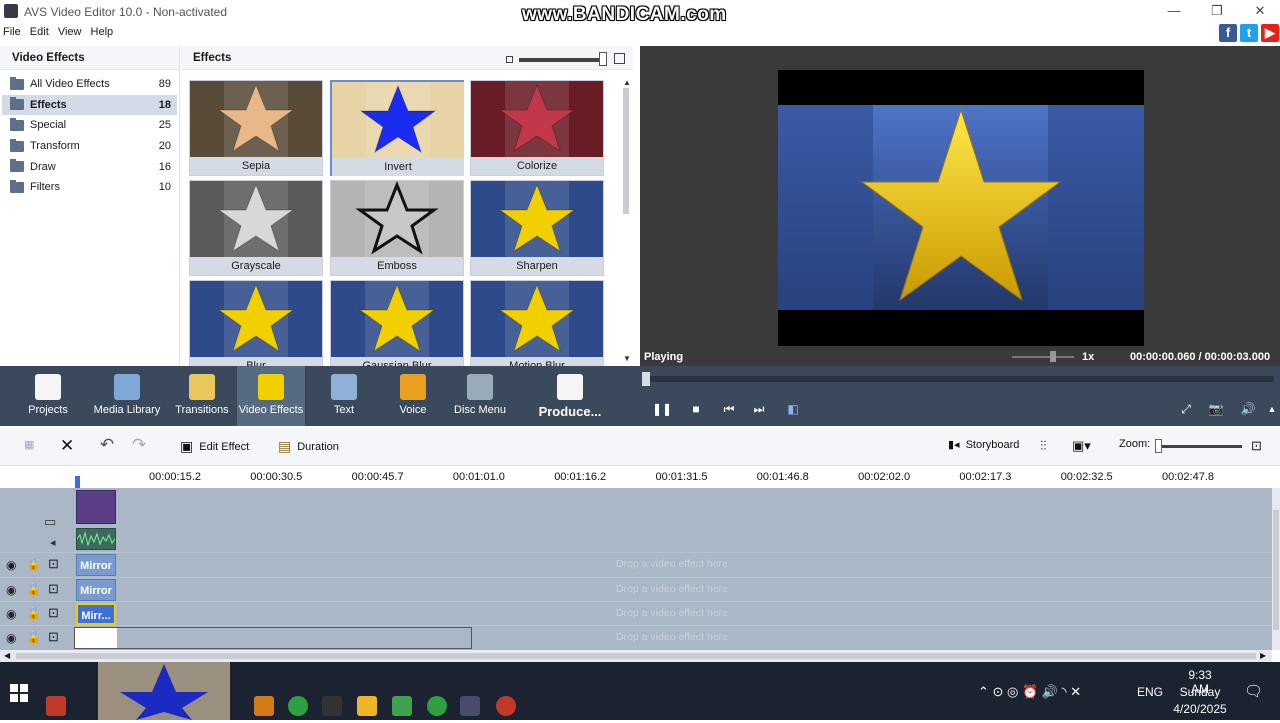 The image size is (1280, 723). What do you see at coordinates (7, 655) in the screenshot?
I see `scroll-left-icon: ◀` at bounding box center [7, 655].